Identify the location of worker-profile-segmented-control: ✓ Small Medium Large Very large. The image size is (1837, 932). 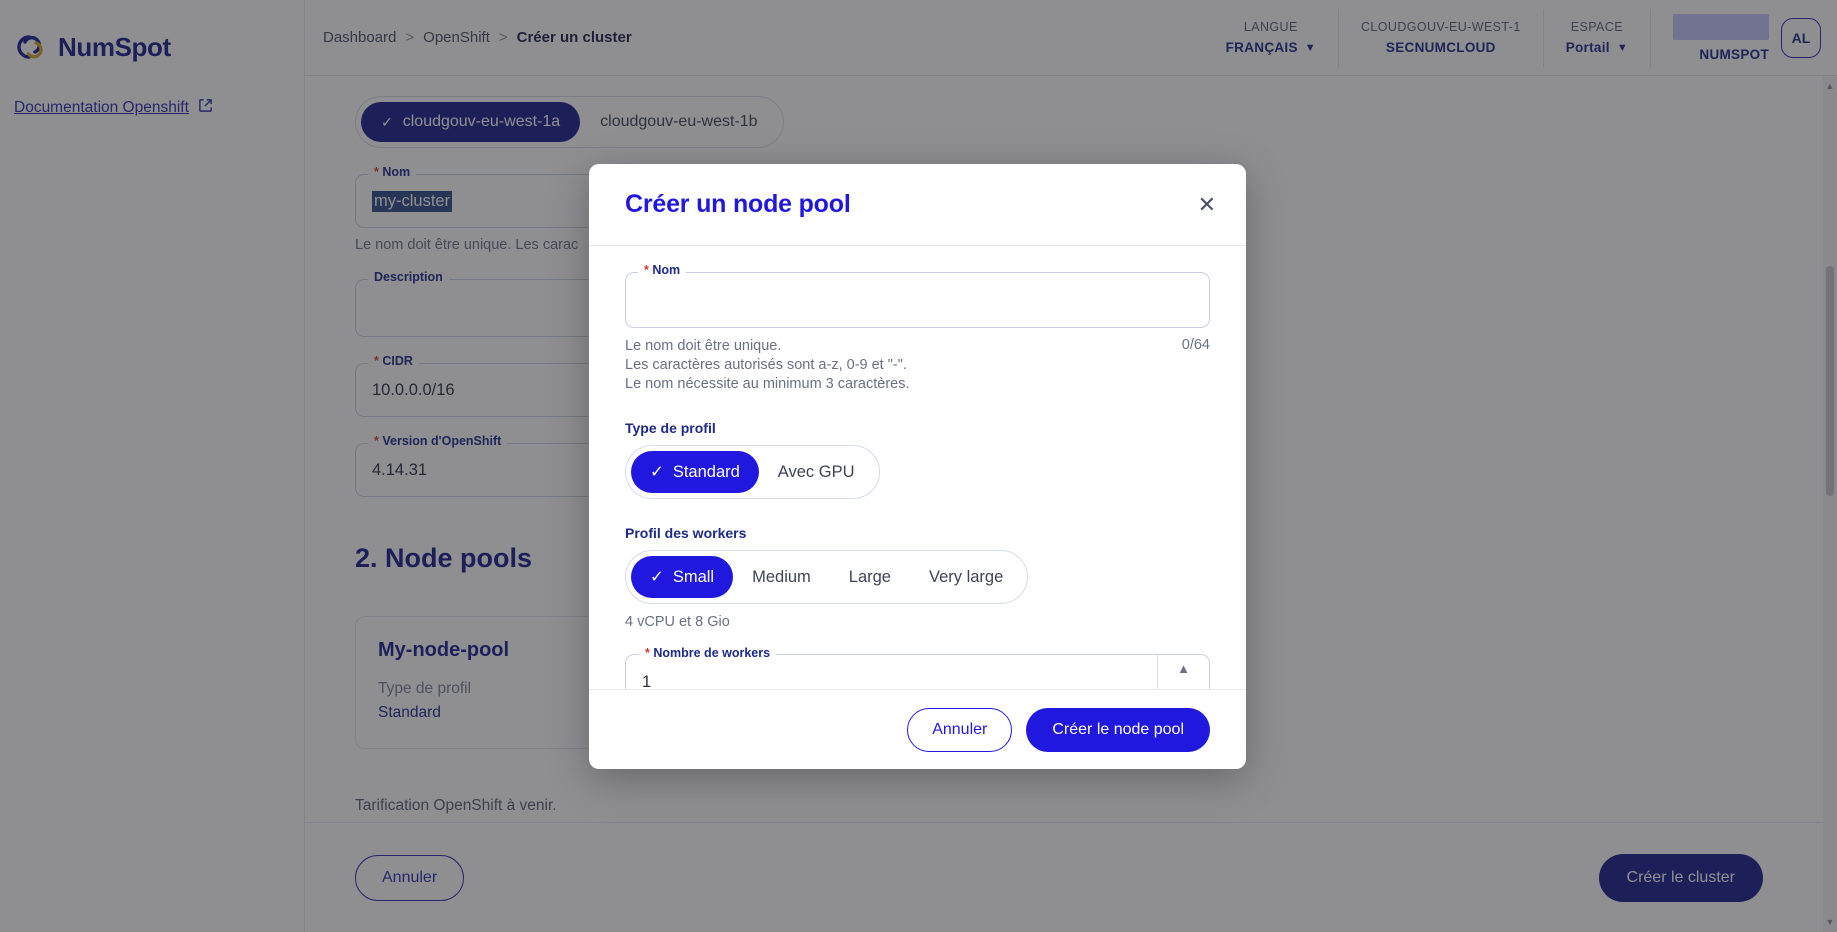
(827, 577).